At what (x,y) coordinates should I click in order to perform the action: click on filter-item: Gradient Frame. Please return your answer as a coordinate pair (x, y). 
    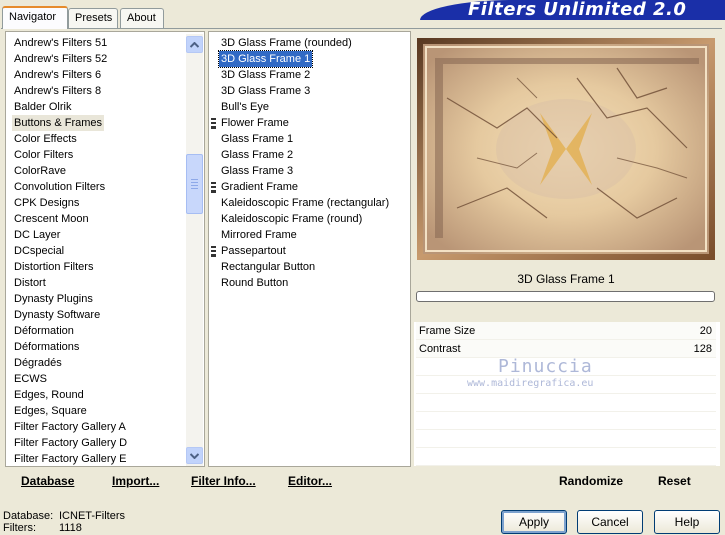
    Looking at the image, I should click on (259, 187).